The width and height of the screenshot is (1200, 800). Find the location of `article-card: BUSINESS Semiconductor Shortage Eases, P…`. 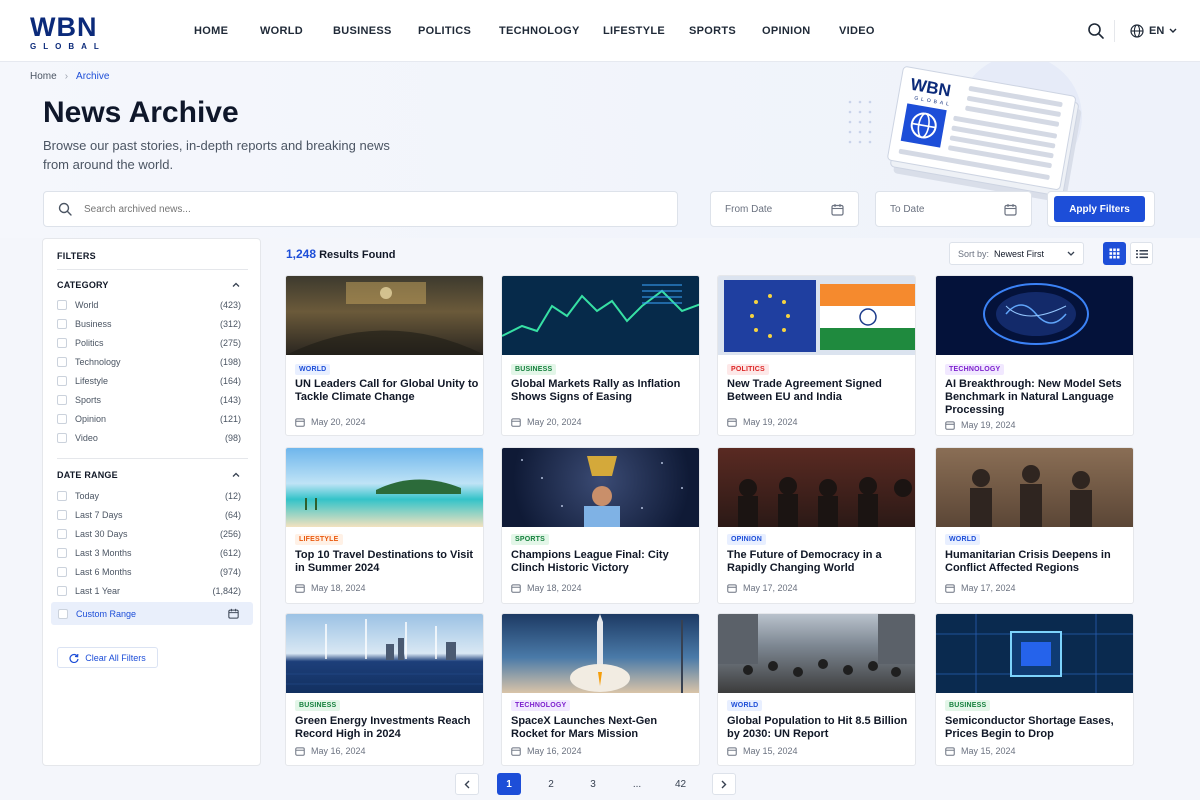

article-card: BUSINESS Semiconductor Shortage Eases, P… is located at coordinates (1034, 689).